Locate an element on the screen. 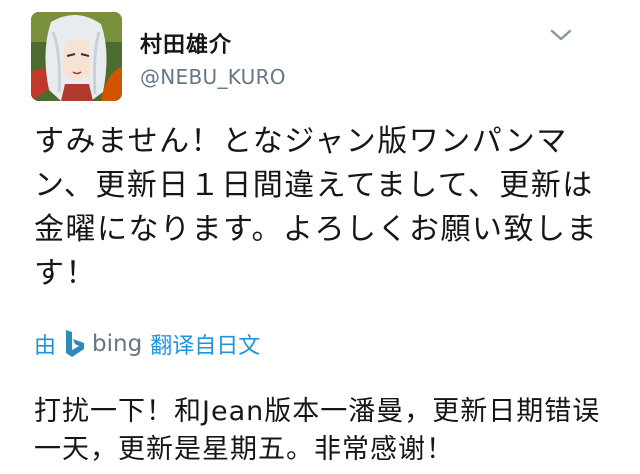 Image resolution: width=640 pixels, height=474 pixels. translated-text: 打扰一下！和Jean版本一潘曼，更新日期错误一天，更新是星期五。非常感谢！ is located at coordinates (317, 430).